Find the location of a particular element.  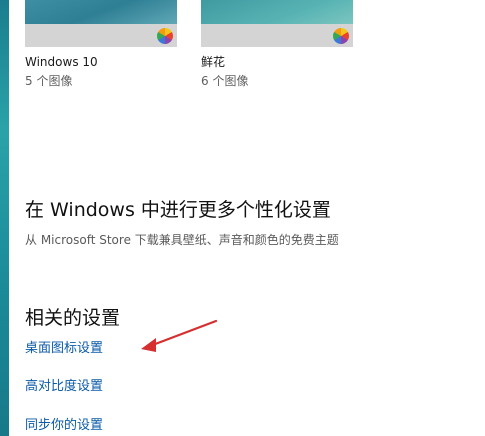

desktop-icon-settings-link: 桌面图标设置 is located at coordinates (64, 349).